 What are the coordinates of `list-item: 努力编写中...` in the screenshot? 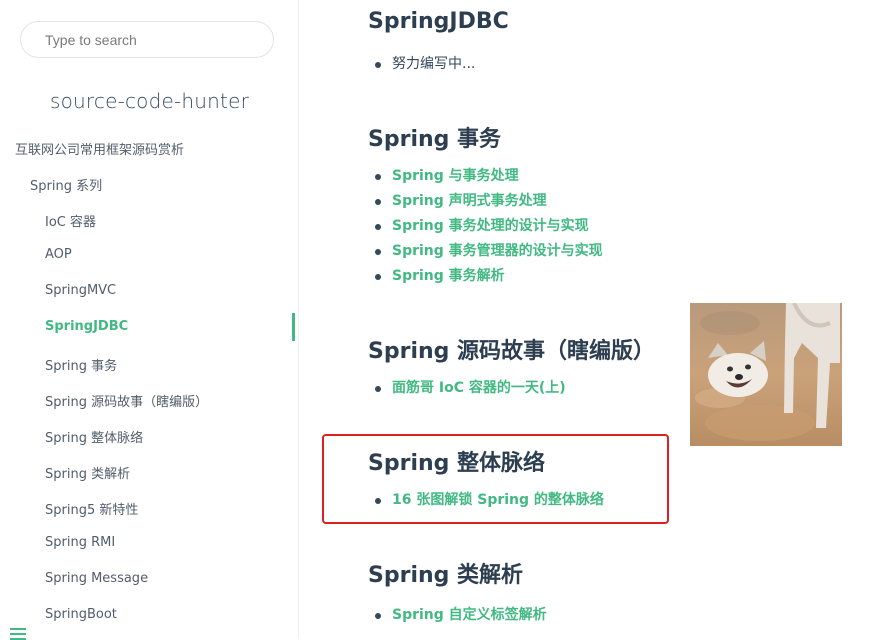 It's located at (423, 64).